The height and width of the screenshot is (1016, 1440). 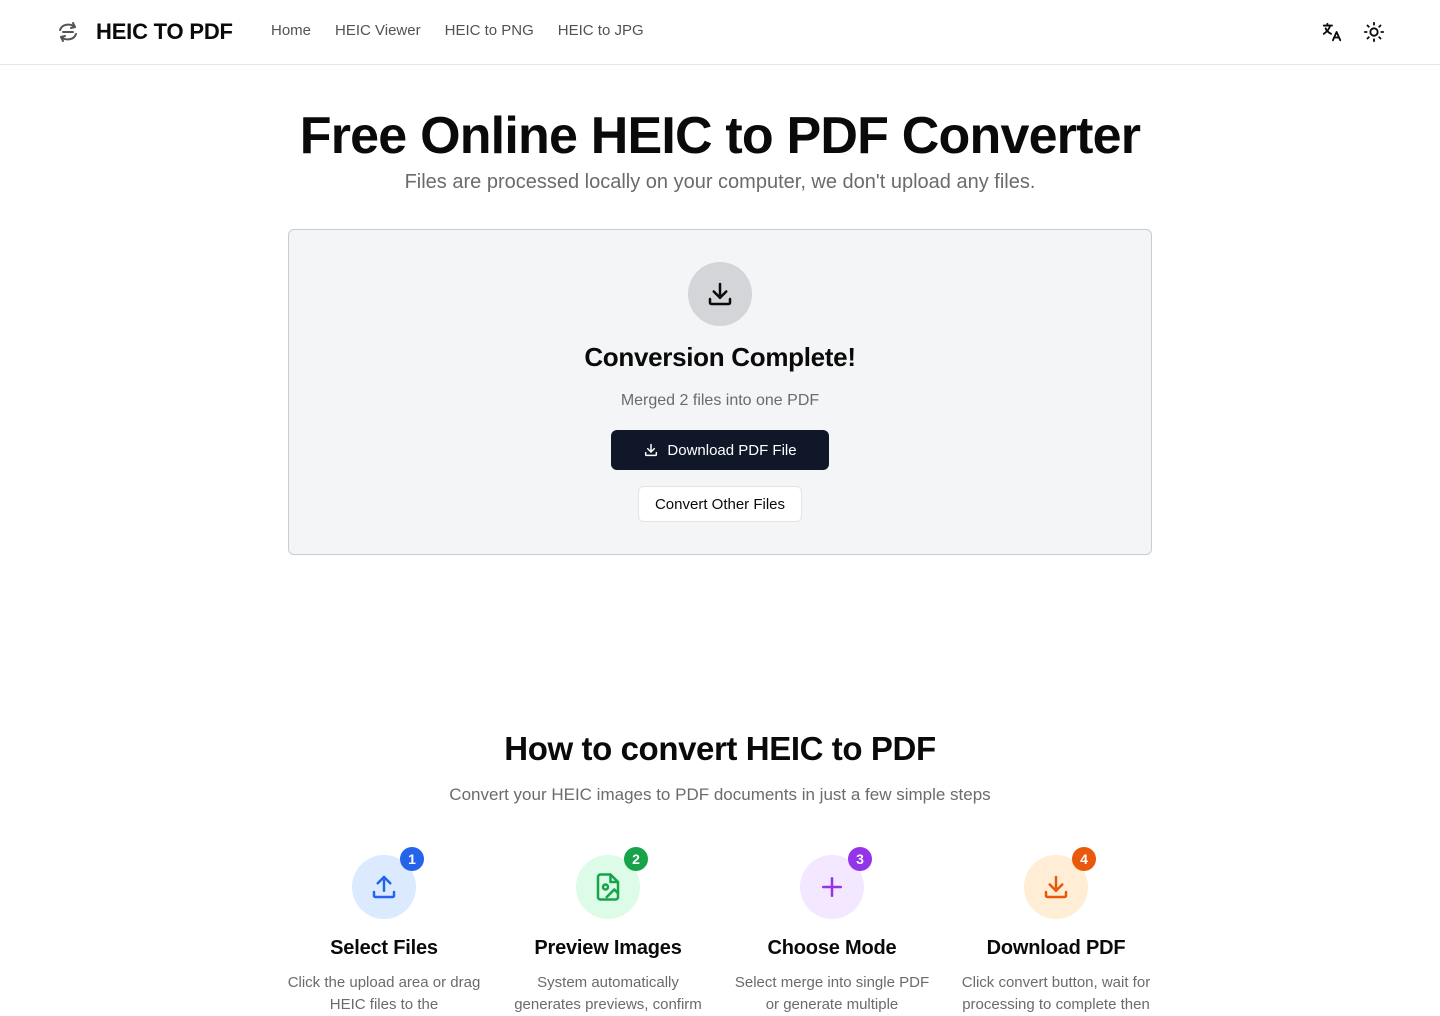 What do you see at coordinates (291, 30) in the screenshot?
I see `nav-home: Home` at bounding box center [291, 30].